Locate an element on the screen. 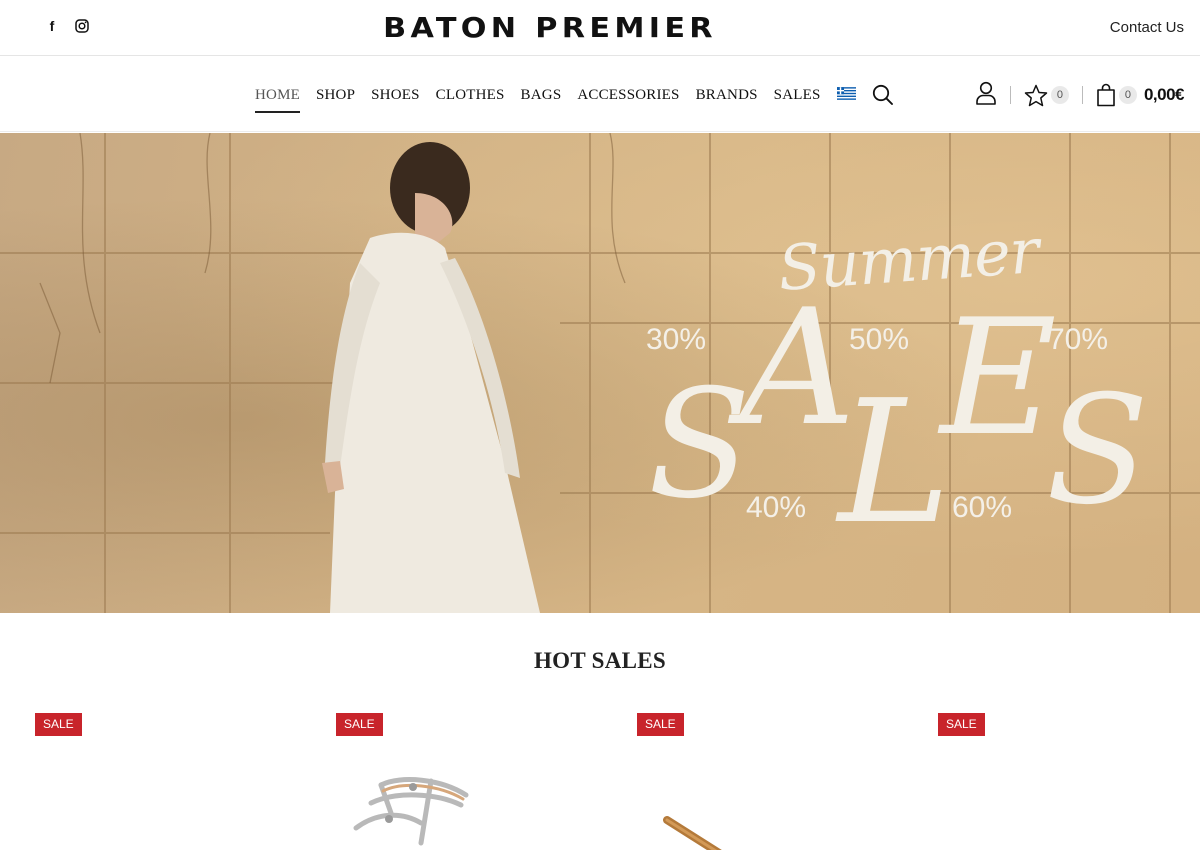 The image size is (1200, 850). site-logo: BATON PREMIER is located at coordinates (550, 28).